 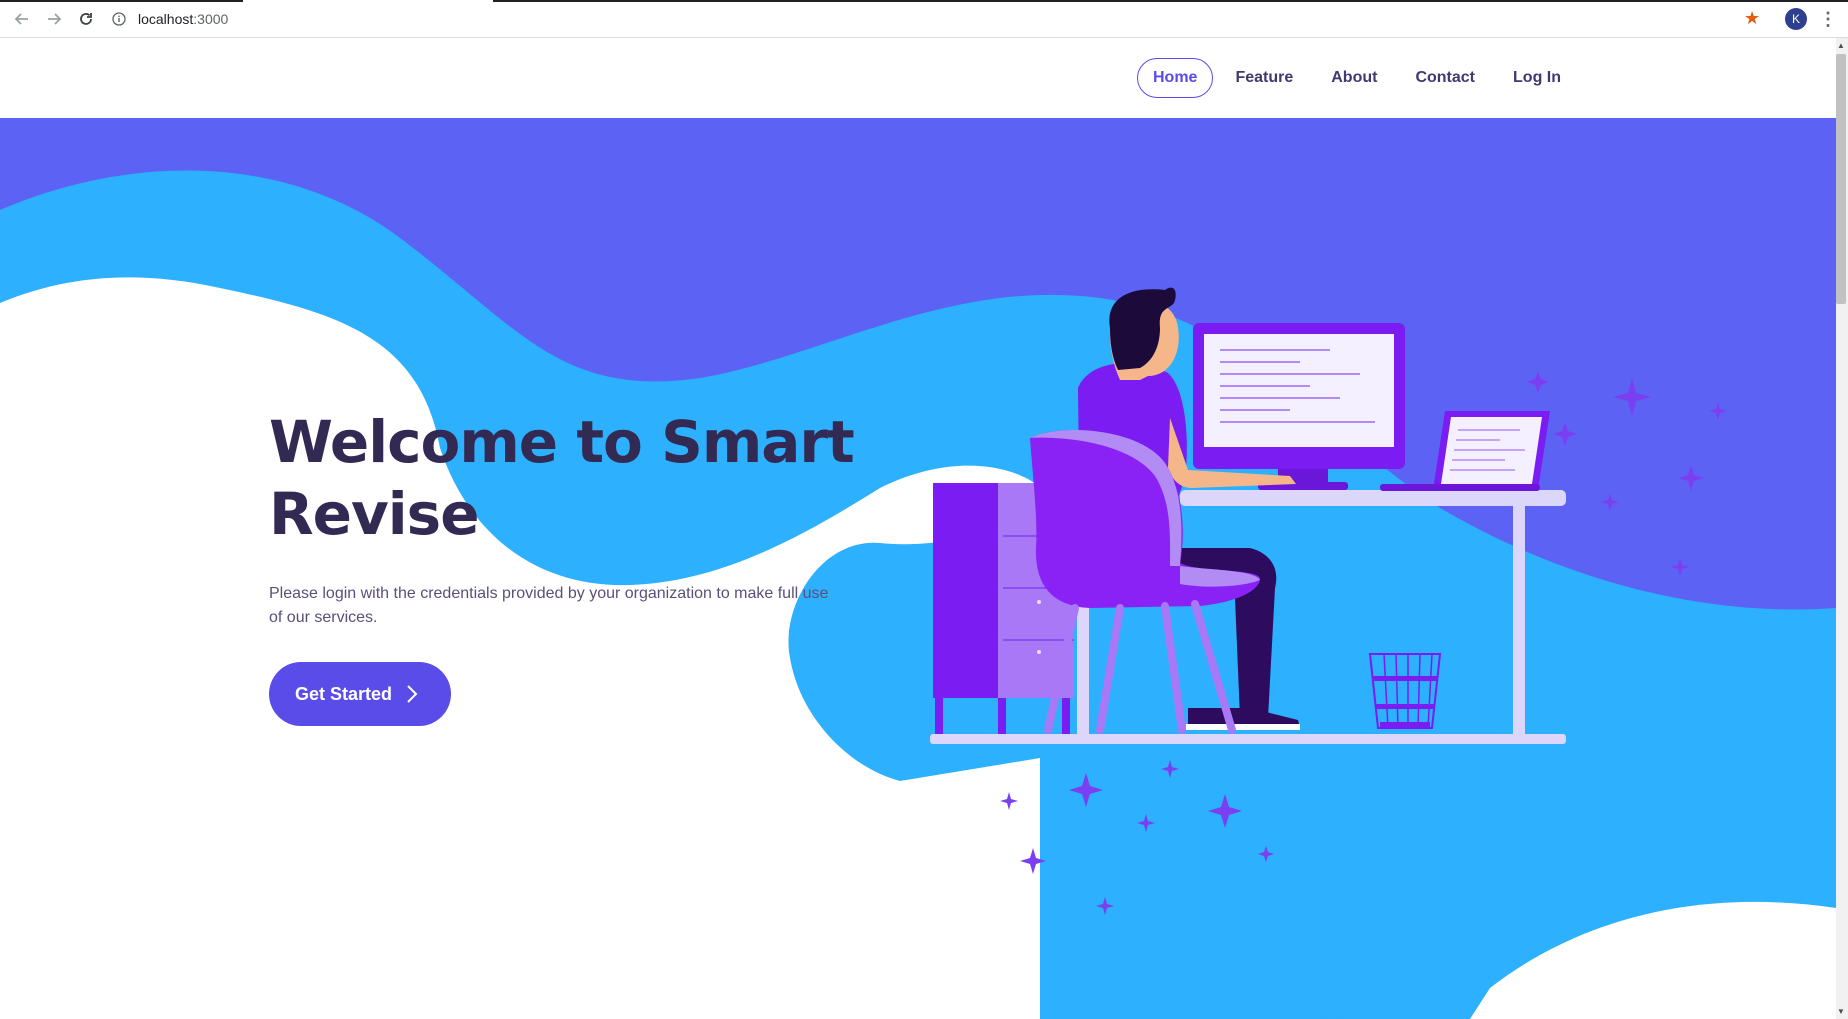 I want to click on scroll-up-arrow-icon: ▲, so click(x=1841, y=45).